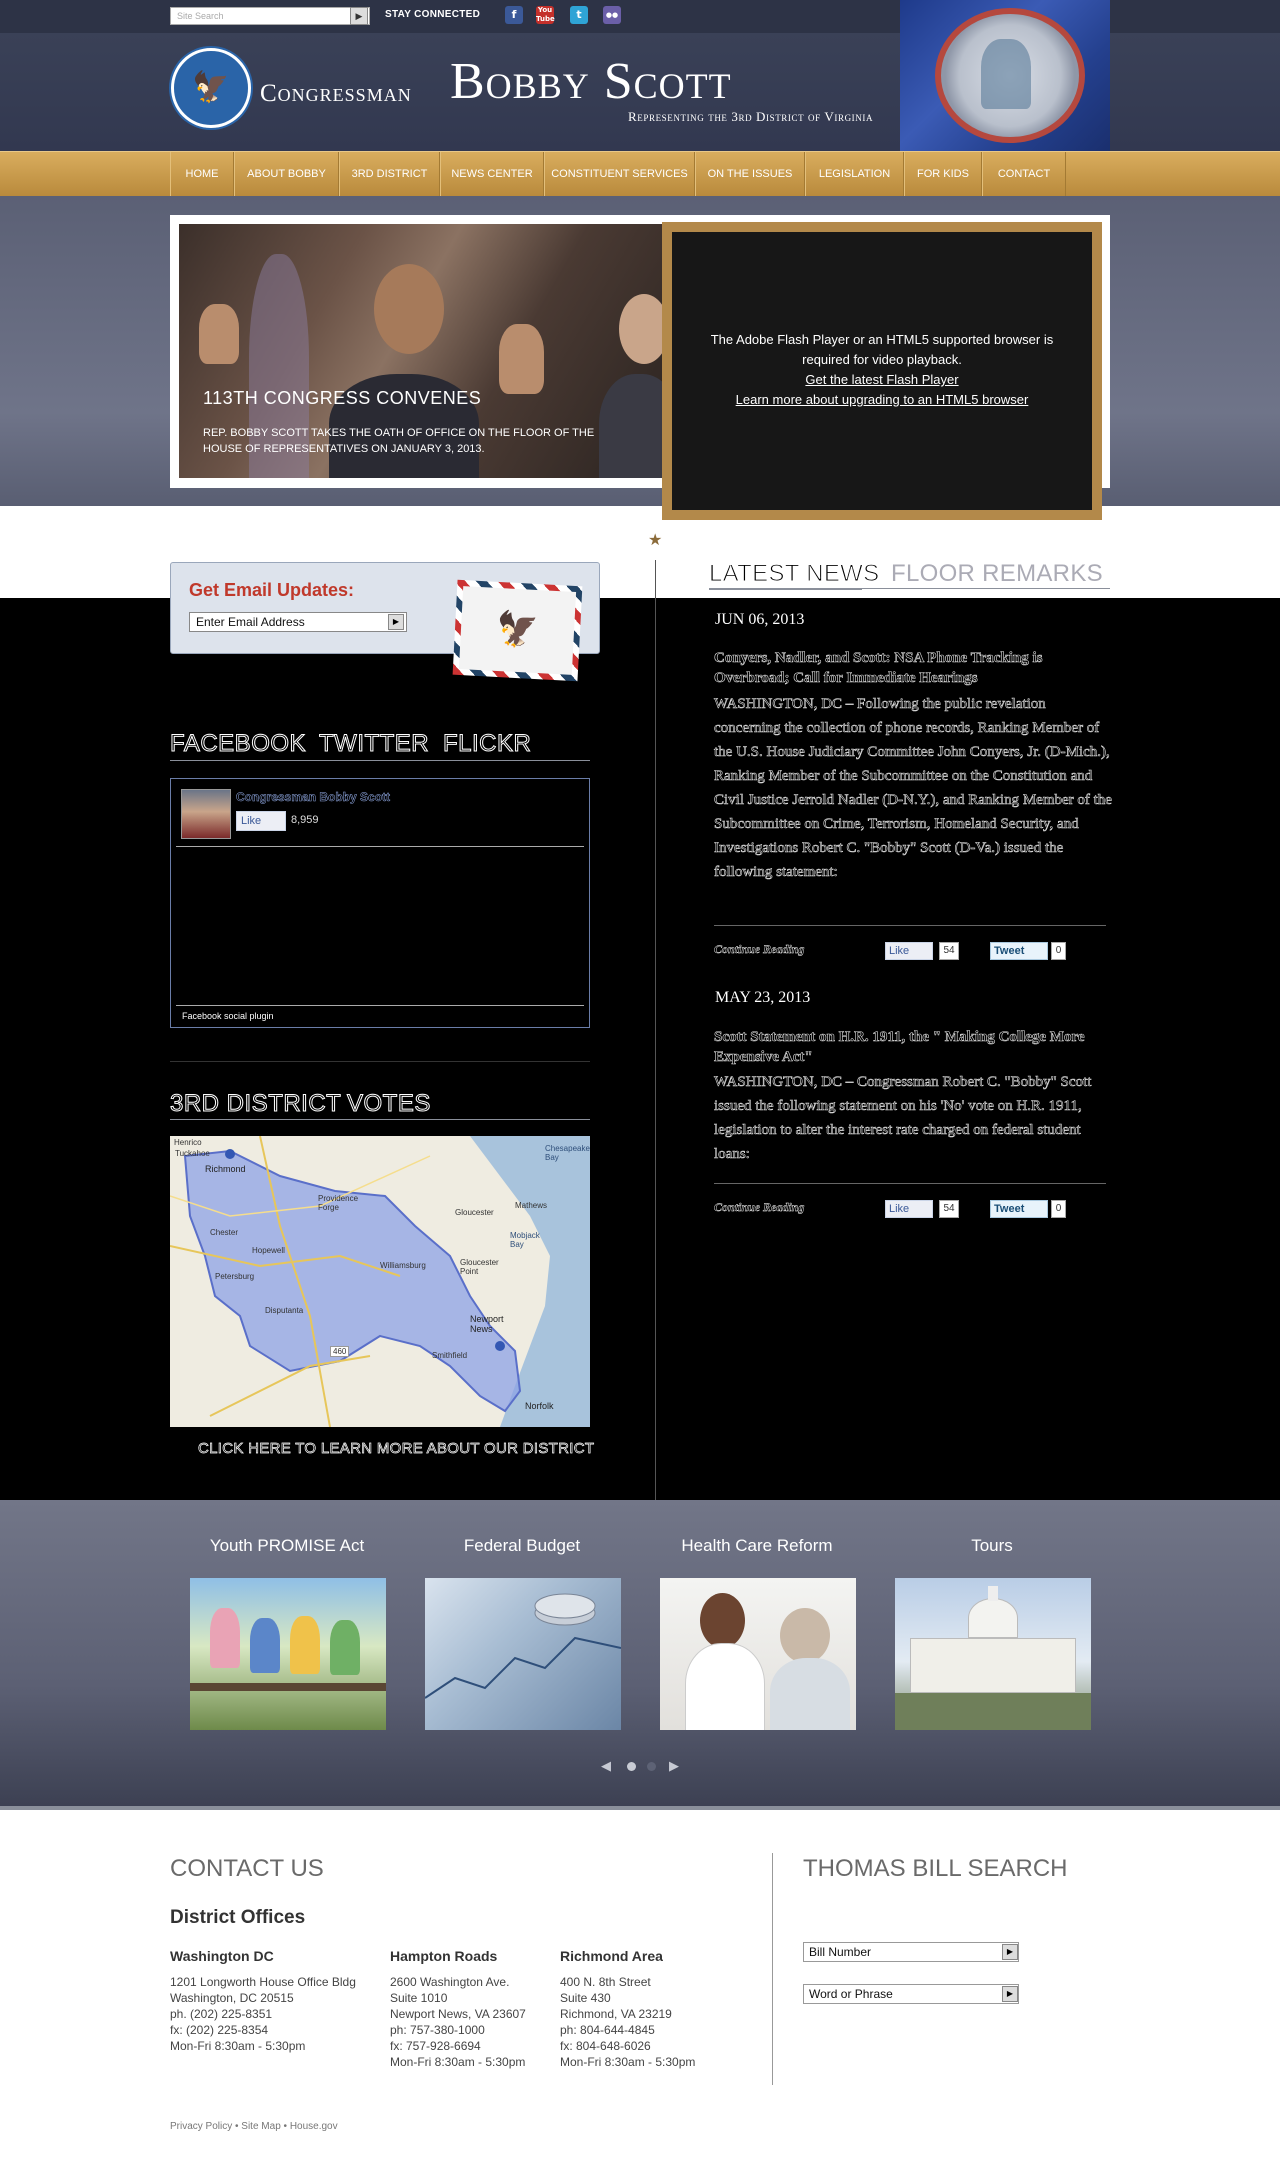 The image size is (1280, 2168). Describe the element at coordinates (232, 1998) in the screenshot. I see `office-line: Washington, DC 20515` at that location.